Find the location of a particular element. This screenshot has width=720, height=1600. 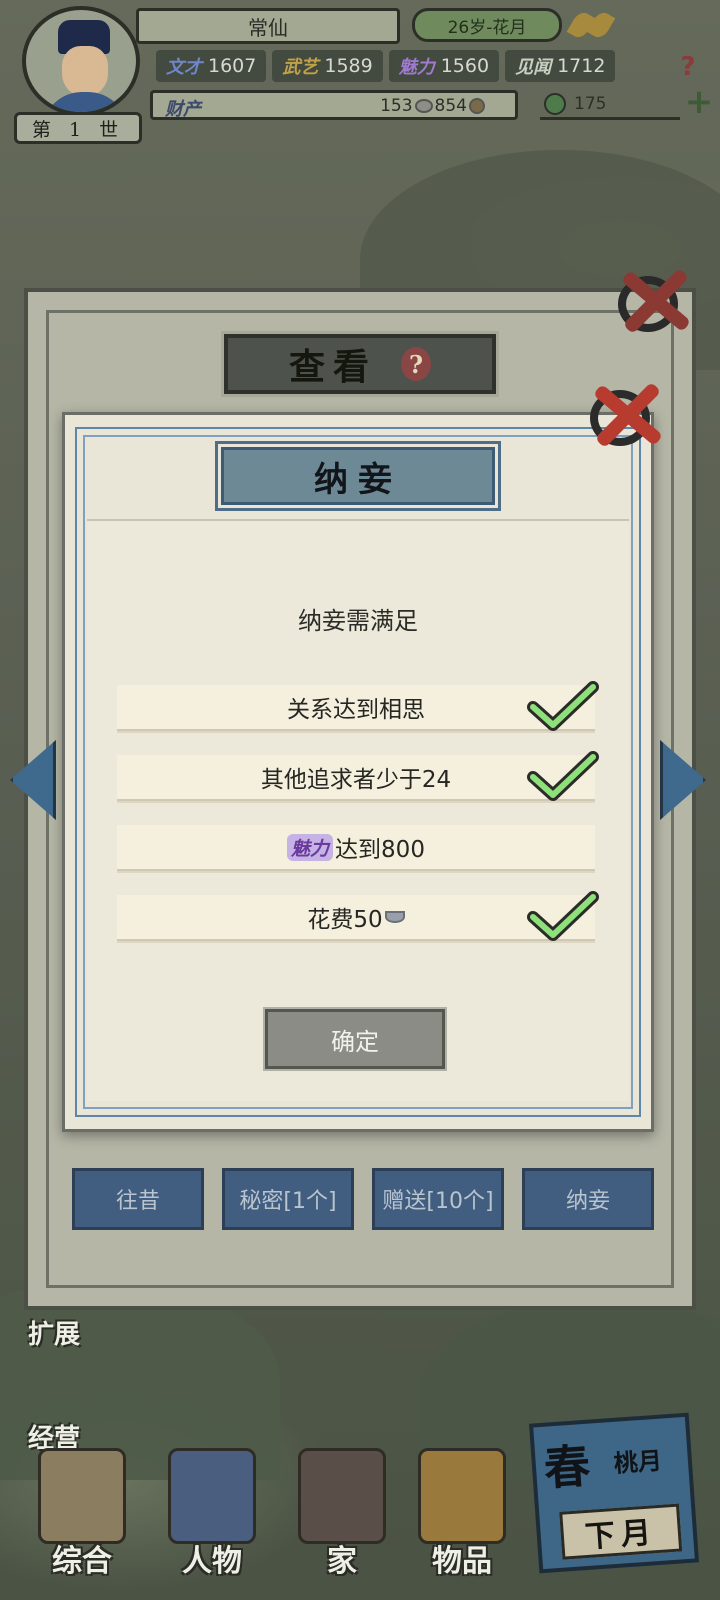

nav-label: 家 is located at coordinates (342, 1561).